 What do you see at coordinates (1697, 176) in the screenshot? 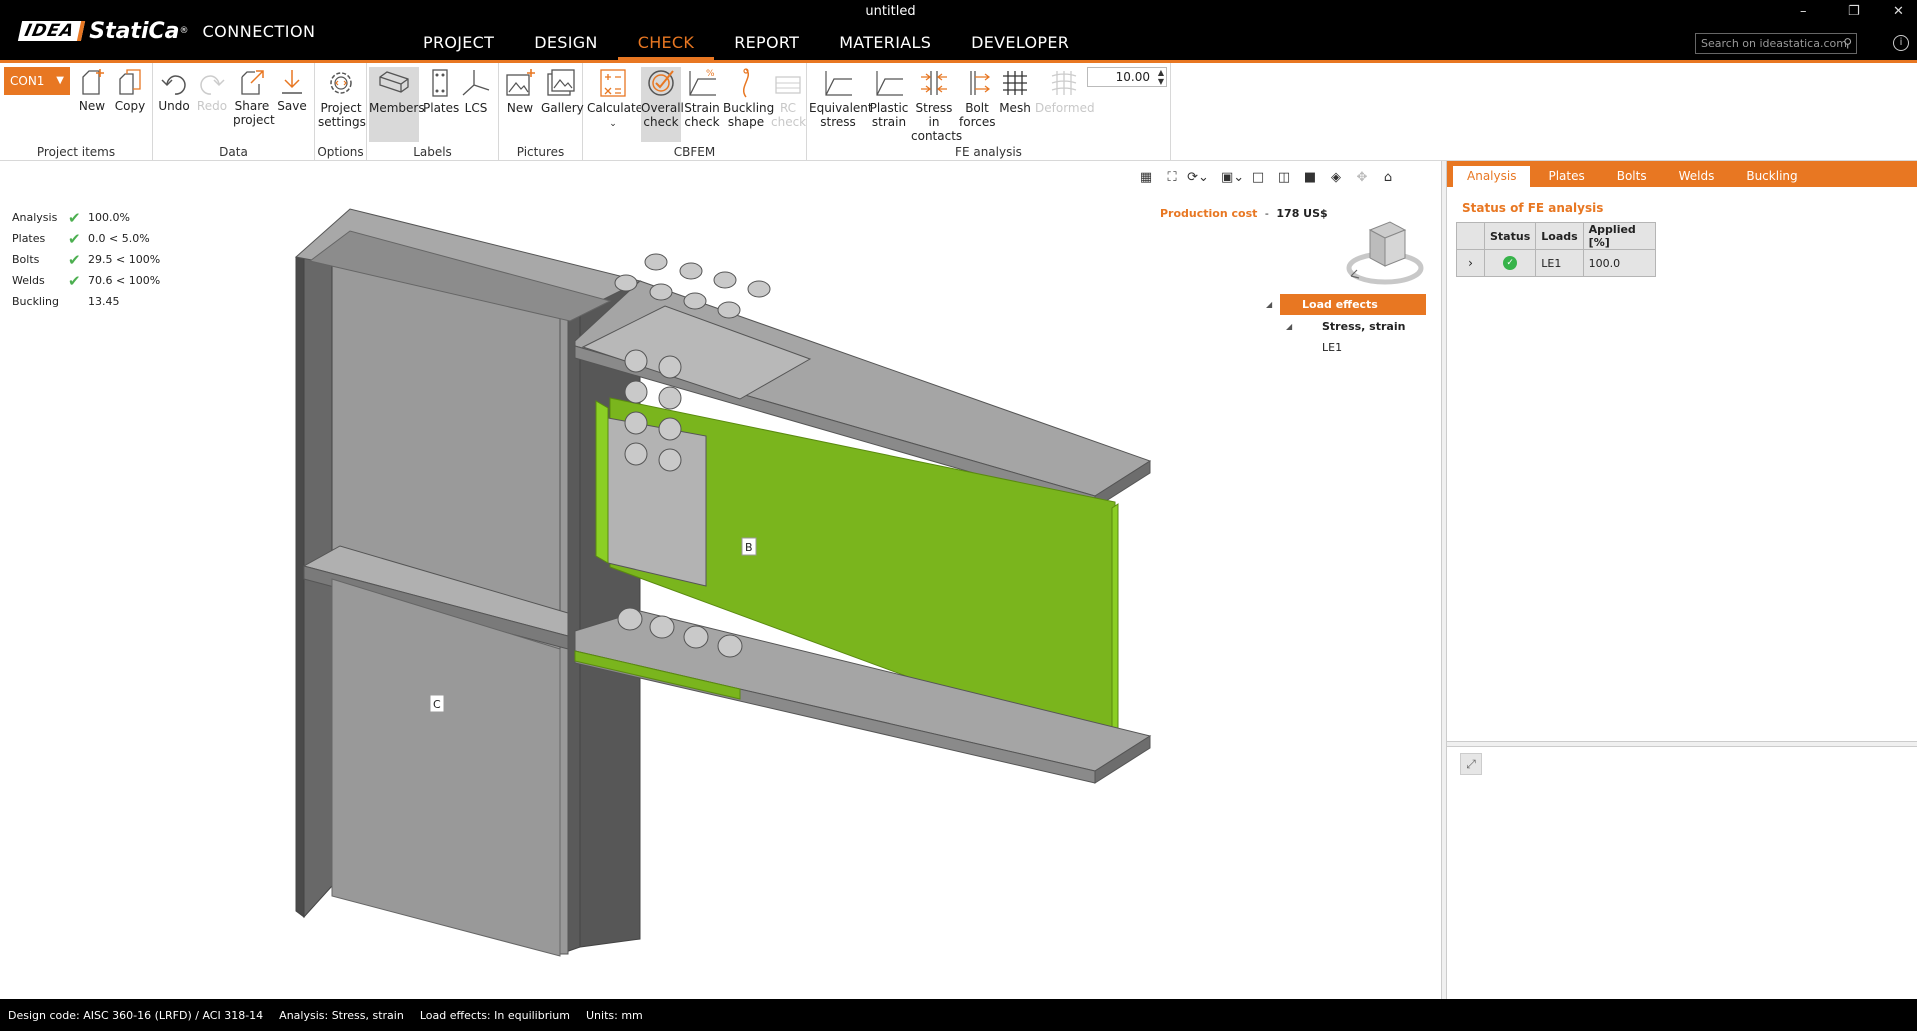
I see `tab-welds: Welds` at bounding box center [1697, 176].